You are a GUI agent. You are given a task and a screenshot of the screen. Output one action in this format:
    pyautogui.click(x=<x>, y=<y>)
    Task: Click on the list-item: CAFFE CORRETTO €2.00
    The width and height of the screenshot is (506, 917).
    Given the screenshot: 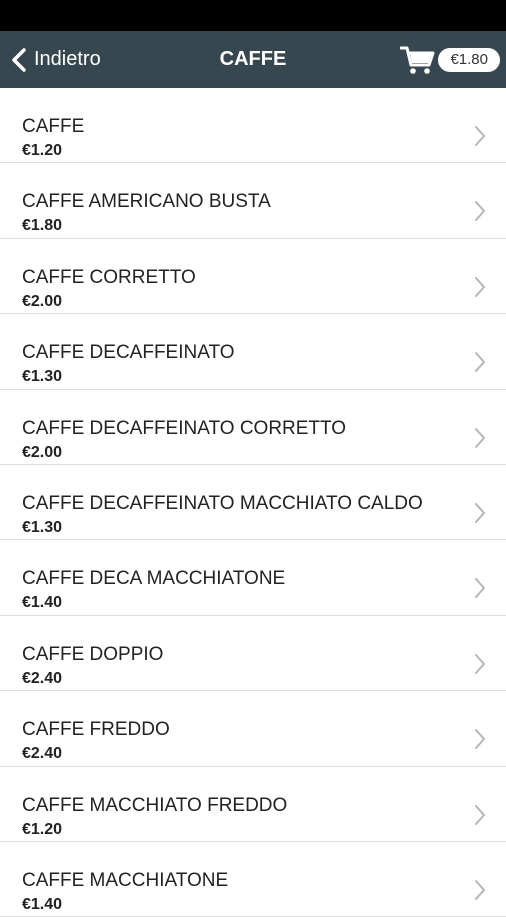 What is the action you would take?
    pyautogui.click(x=253, y=277)
    